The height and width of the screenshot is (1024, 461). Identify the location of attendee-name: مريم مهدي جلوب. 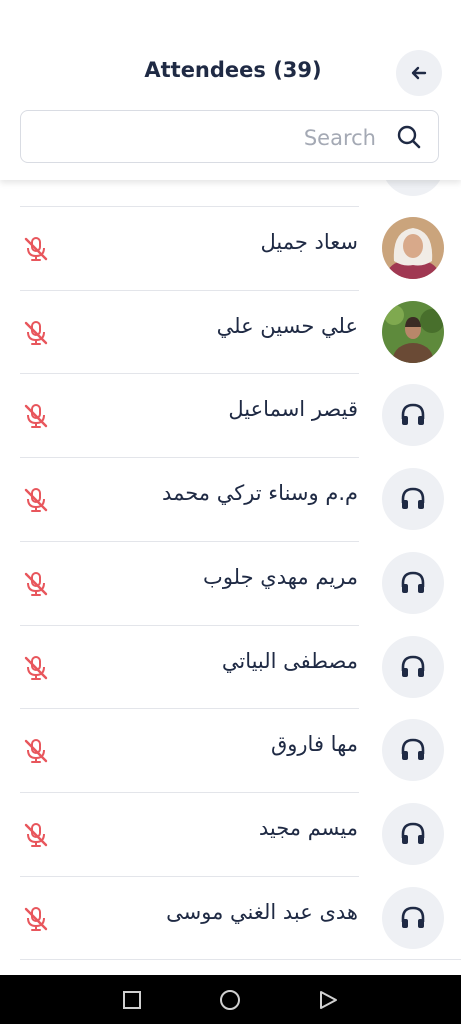
(280, 576).